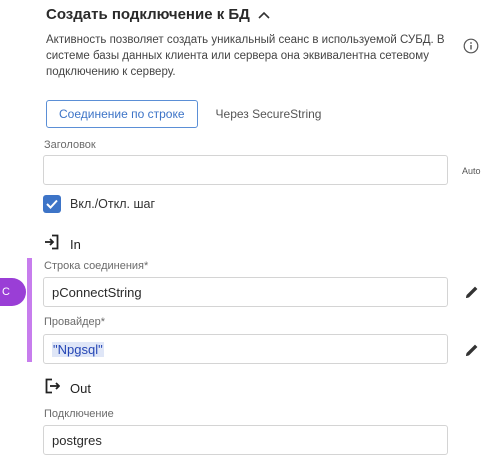 The width and height of the screenshot is (481, 462). I want to click on connection-string-label: Строка соединения*, so click(96, 266).